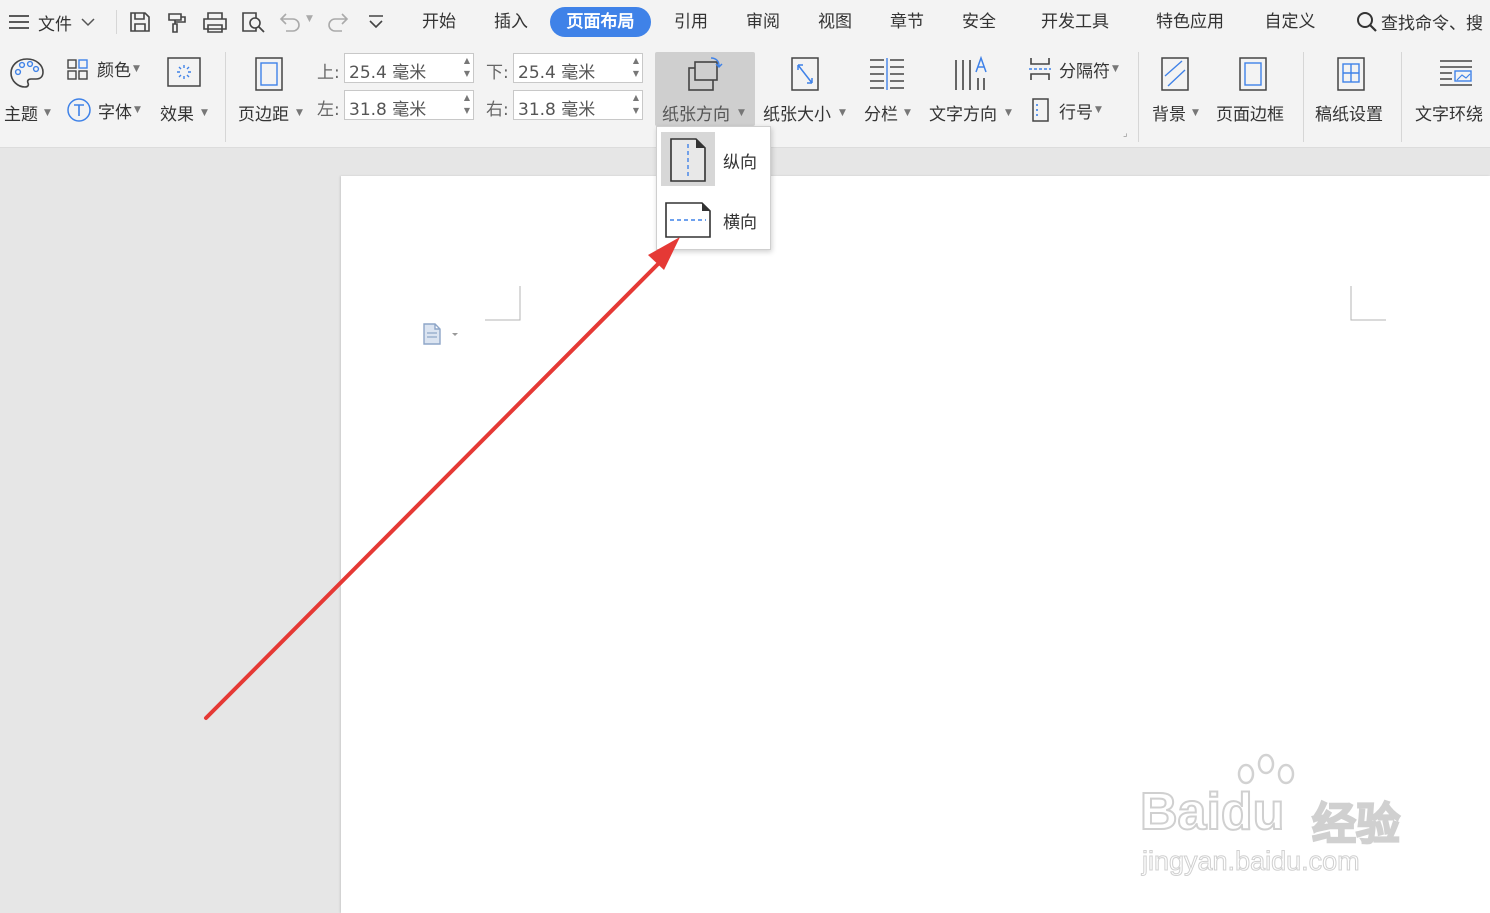 This screenshot has height=913, width=1490. What do you see at coordinates (290, 22) in the screenshot?
I see `undo-icon` at bounding box center [290, 22].